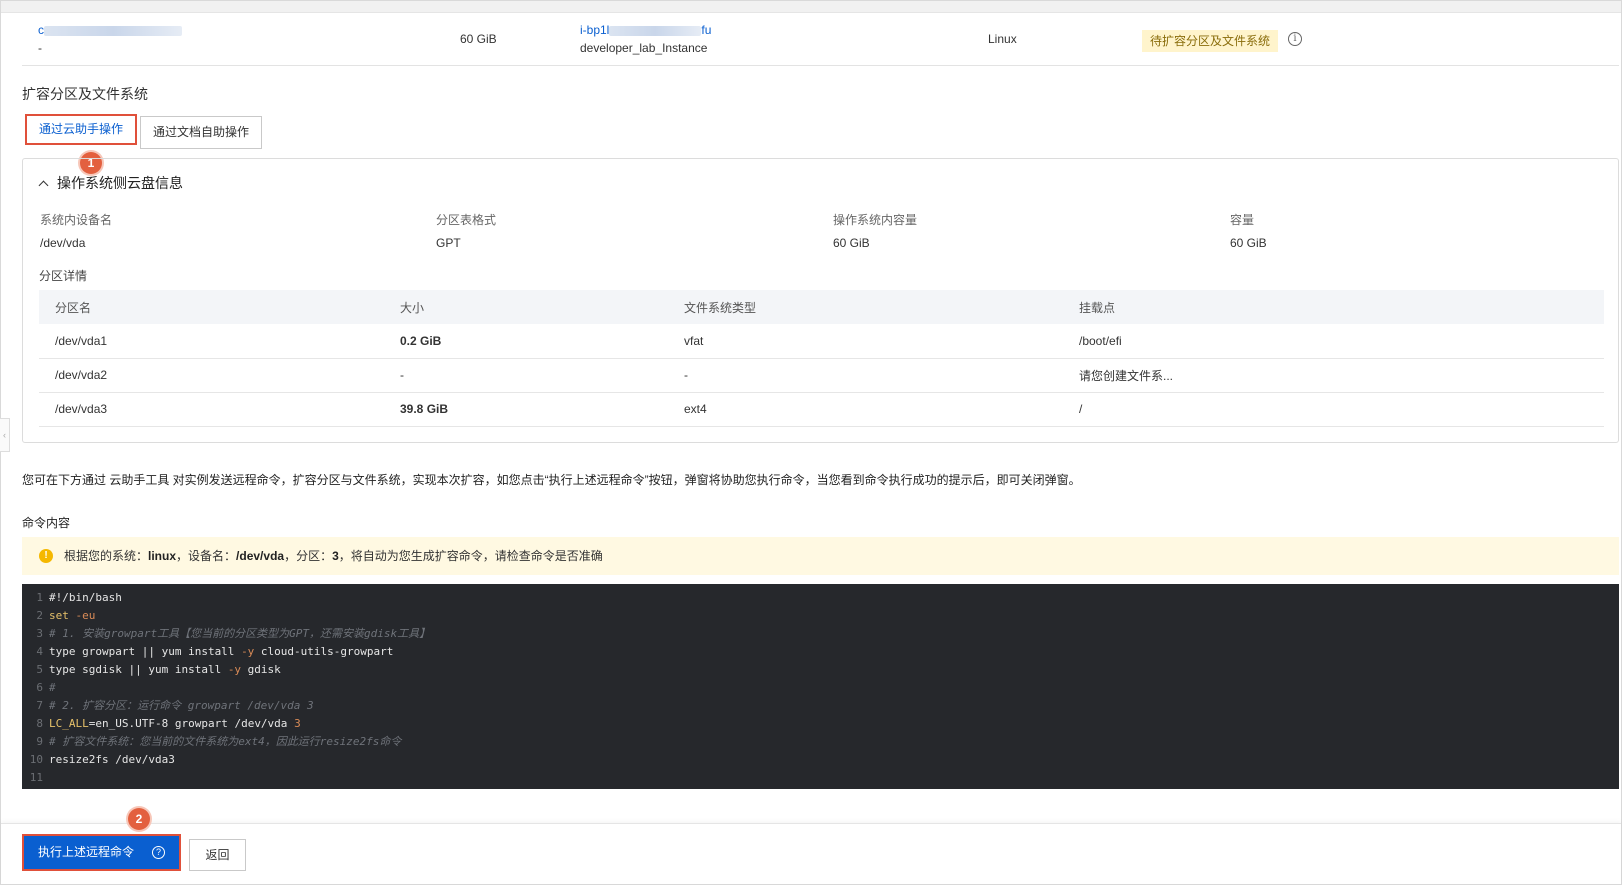  What do you see at coordinates (40, 48) in the screenshot?
I see `disk-sub: -` at bounding box center [40, 48].